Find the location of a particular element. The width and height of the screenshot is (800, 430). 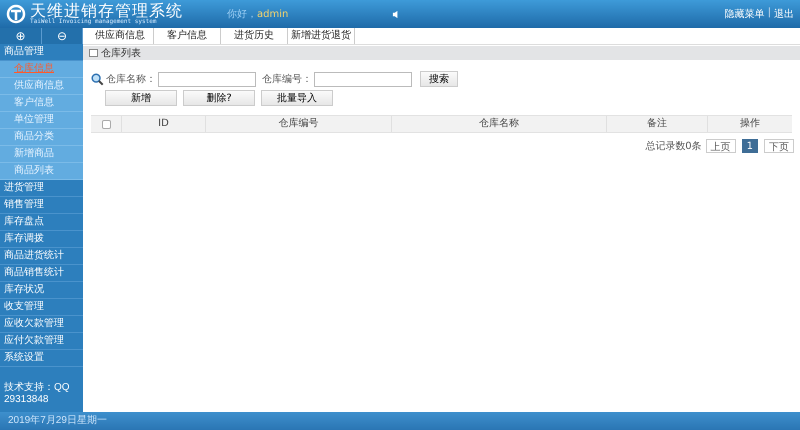

date-text: 2019年7月29日星期一 is located at coordinates (57, 421).